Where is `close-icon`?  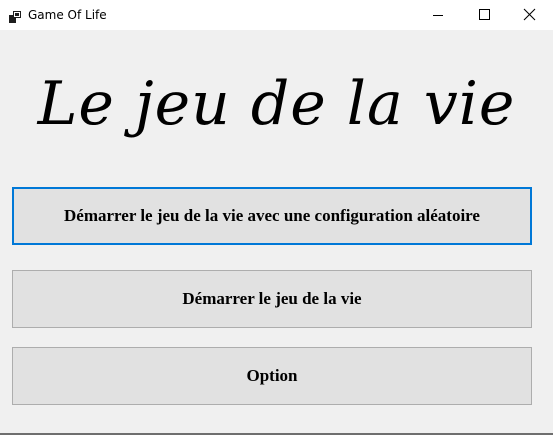 close-icon is located at coordinates (529, 14).